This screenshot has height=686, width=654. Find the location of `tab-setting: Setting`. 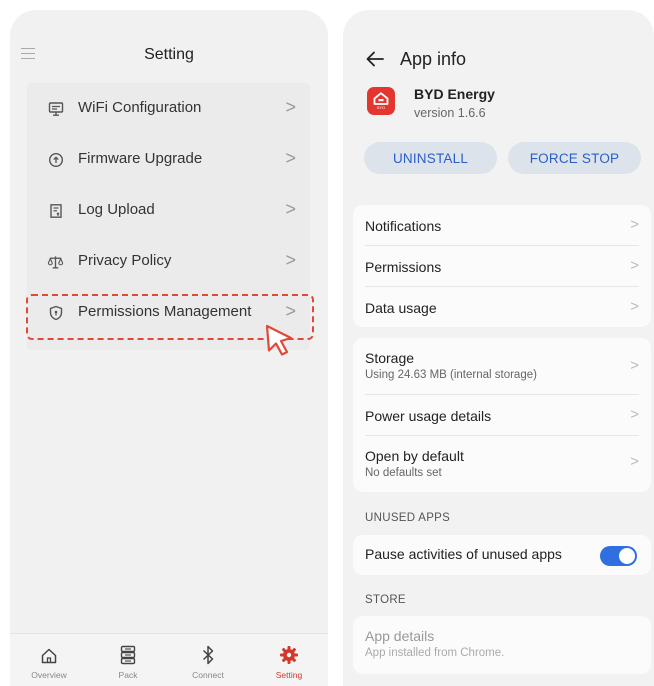

tab-setting: Setting is located at coordinates (289, 662).